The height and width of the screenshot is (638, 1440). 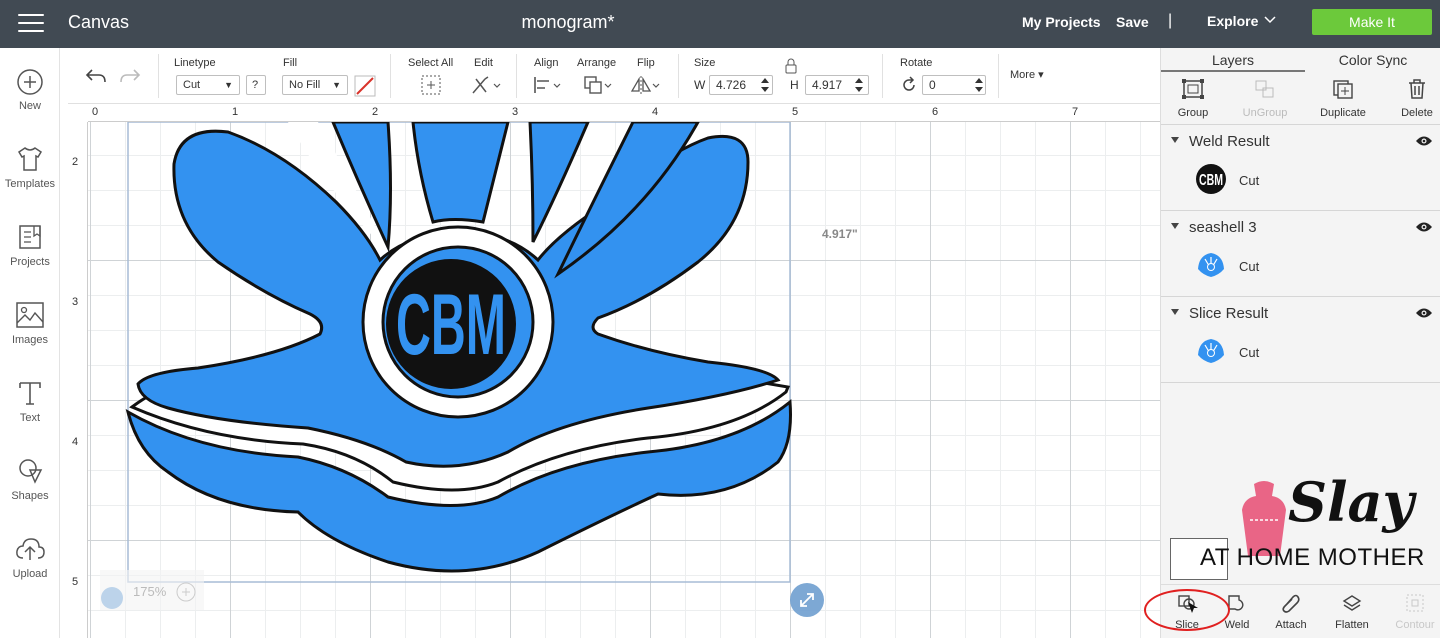 I want to click on slice-highlight-annotation, so click(x=1187, y=610).